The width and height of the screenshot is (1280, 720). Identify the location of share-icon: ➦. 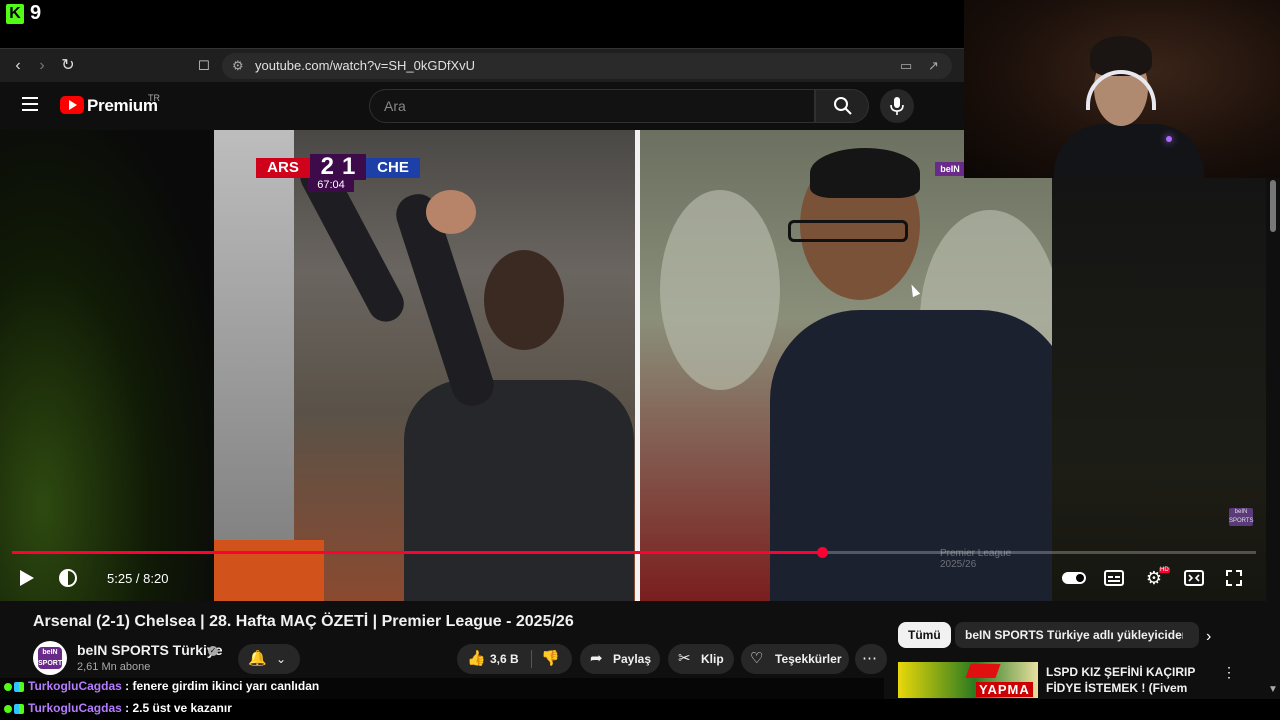
(596, 658).